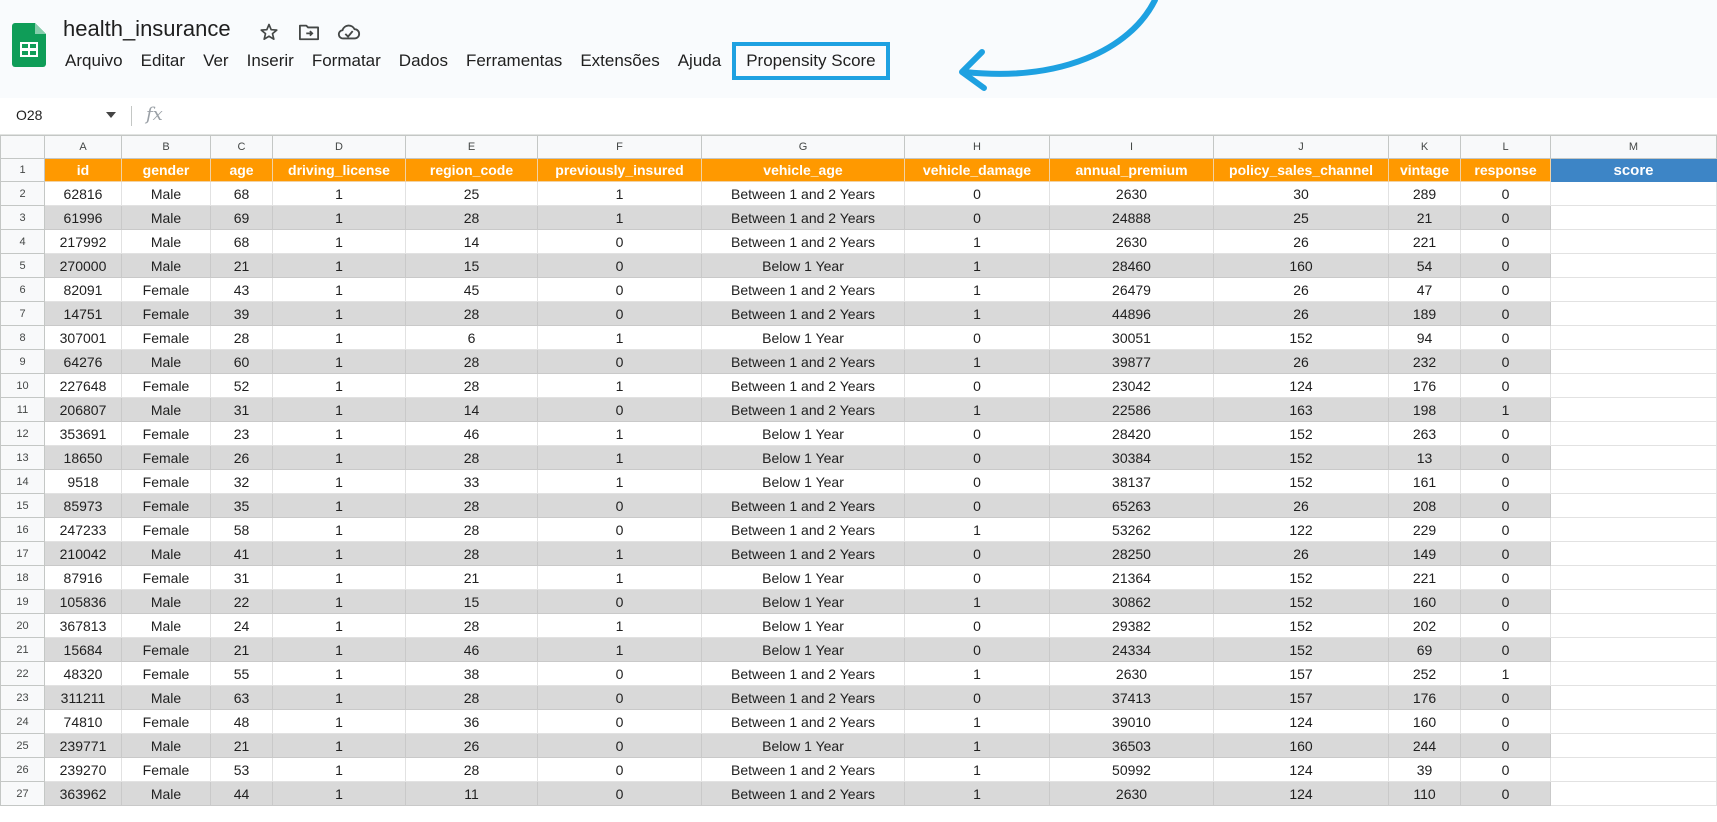 This screenshot has width=1717, height=822. Describe the element at coordinates (22, 337) in the screenshot. I see `row-number: 8` at that location.